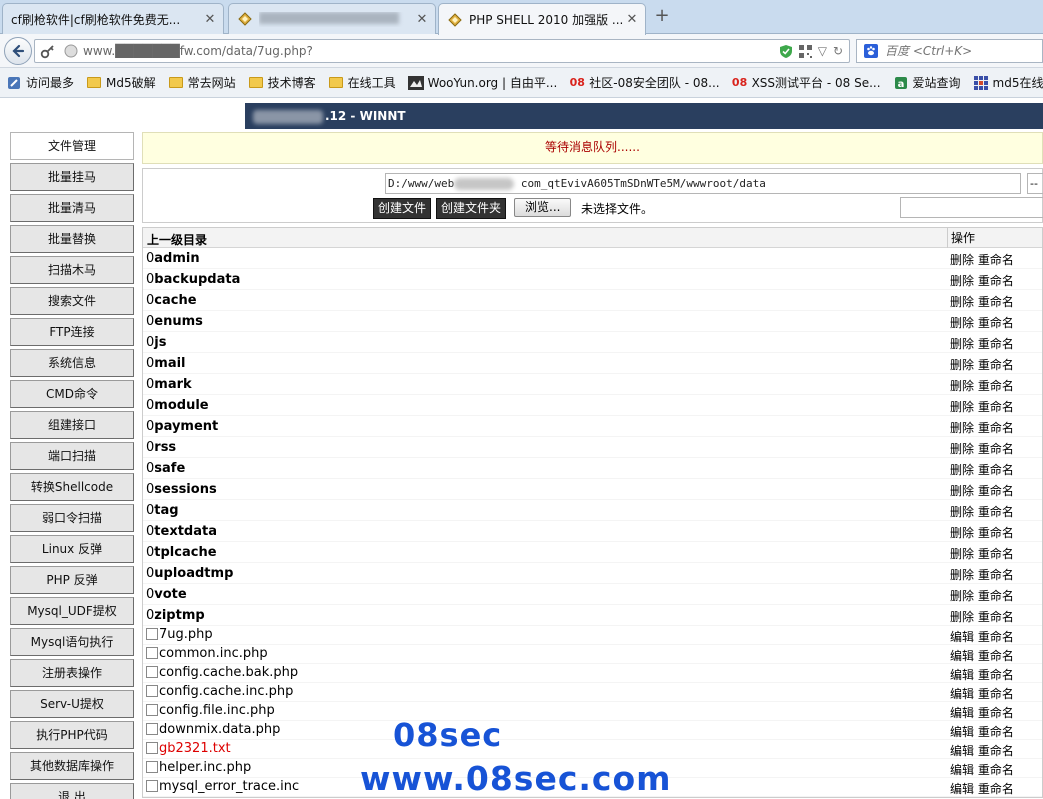 This screenshot has height=799, width=1043. What do you see at coordinates (205, 767) in the screenshot?
I see `file-link: helper.inc.php` at bounding box center [205, 767].